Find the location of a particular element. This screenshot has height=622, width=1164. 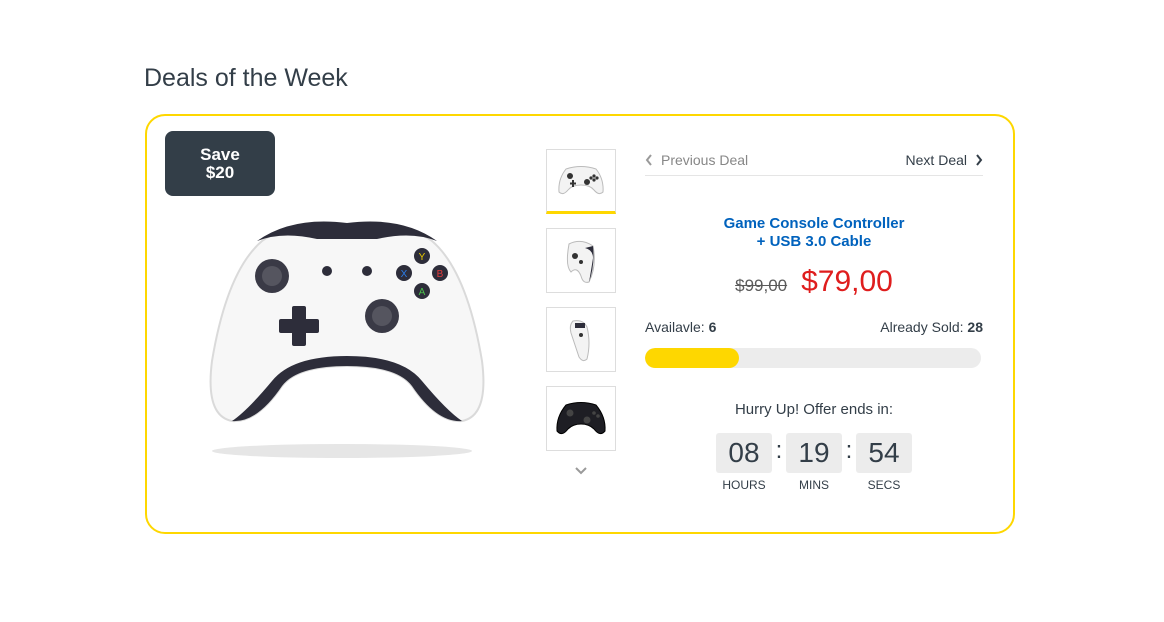

thumbnail-white-controller-front is located at coordinates (581, 181).